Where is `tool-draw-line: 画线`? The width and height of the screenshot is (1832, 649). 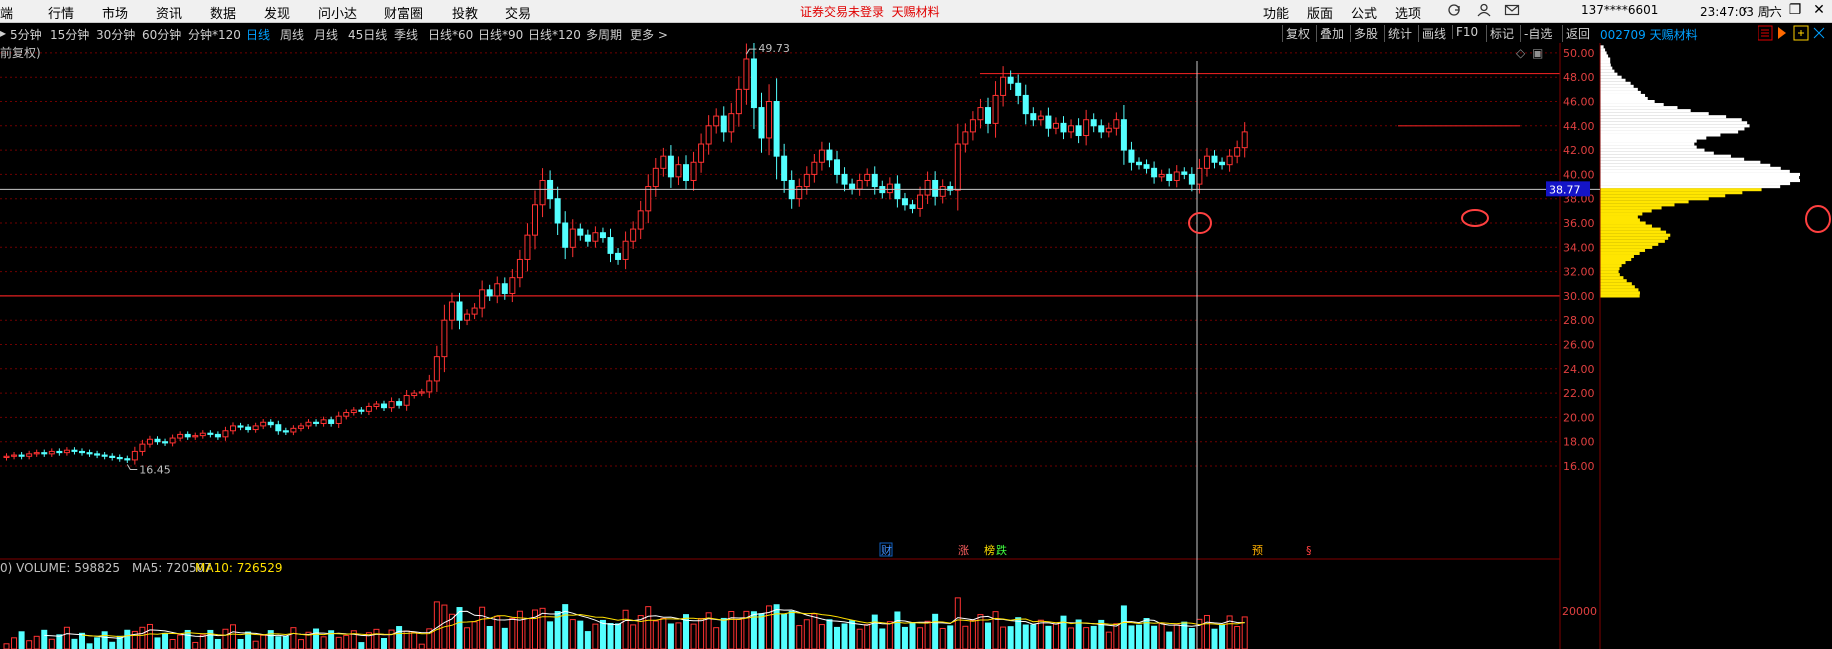 tool-draw-line: 画线 is located at coordinates (1433, 33).